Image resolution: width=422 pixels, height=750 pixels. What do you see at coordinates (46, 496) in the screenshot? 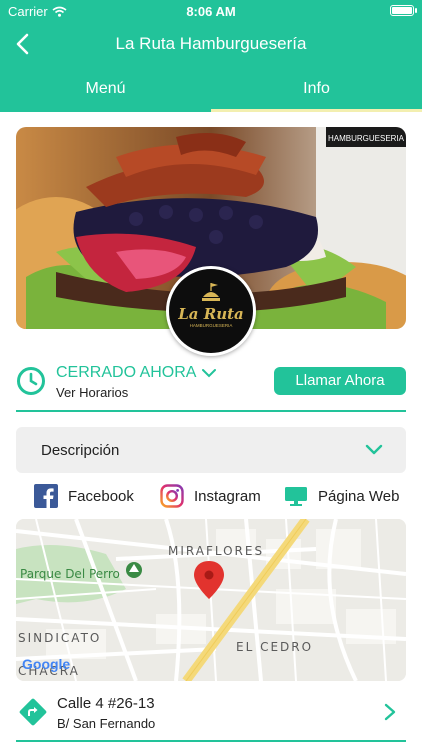
I see `facebook-icon` at bounding box center [46, 496].